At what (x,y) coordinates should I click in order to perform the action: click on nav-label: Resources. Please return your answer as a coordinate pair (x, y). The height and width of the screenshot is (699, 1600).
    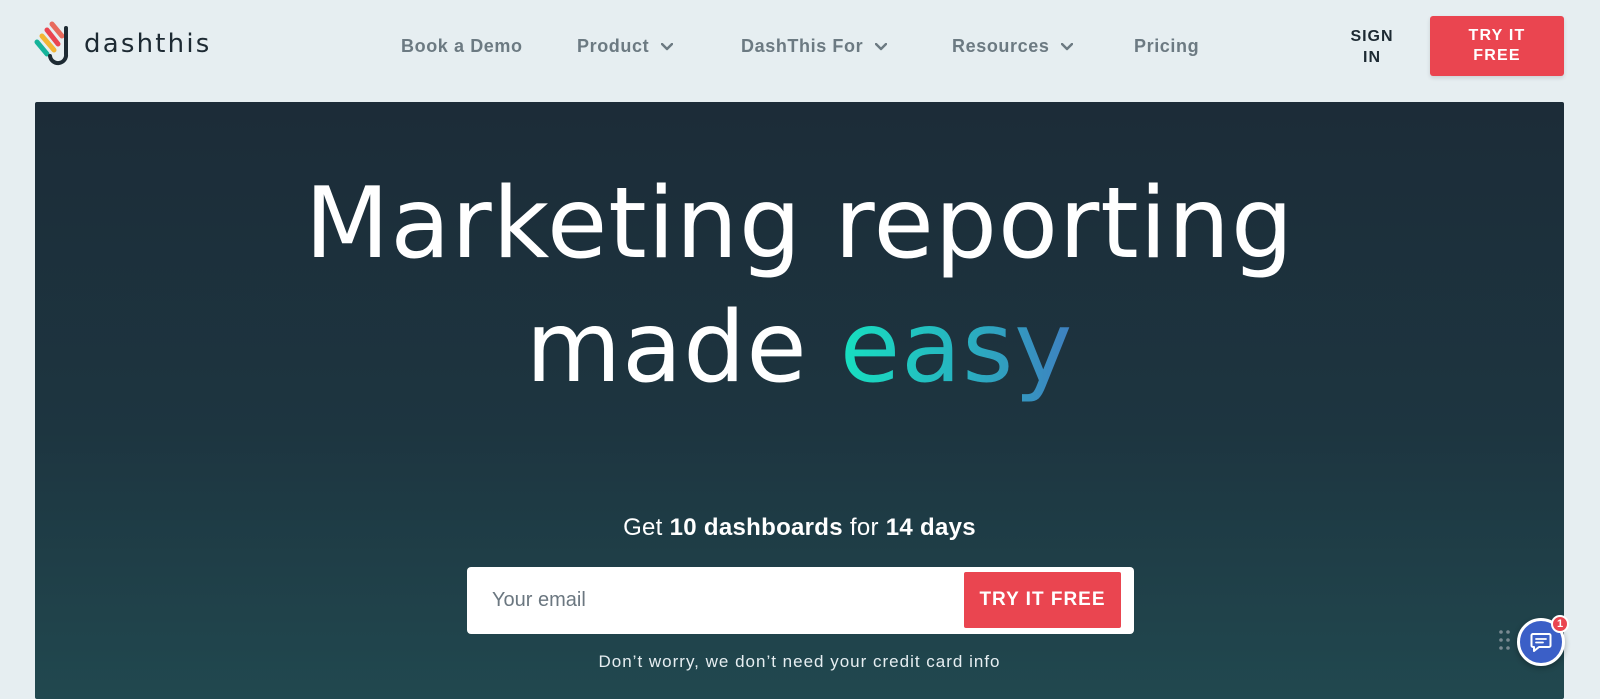
    Looking at the image, I should click on (1001, 46).